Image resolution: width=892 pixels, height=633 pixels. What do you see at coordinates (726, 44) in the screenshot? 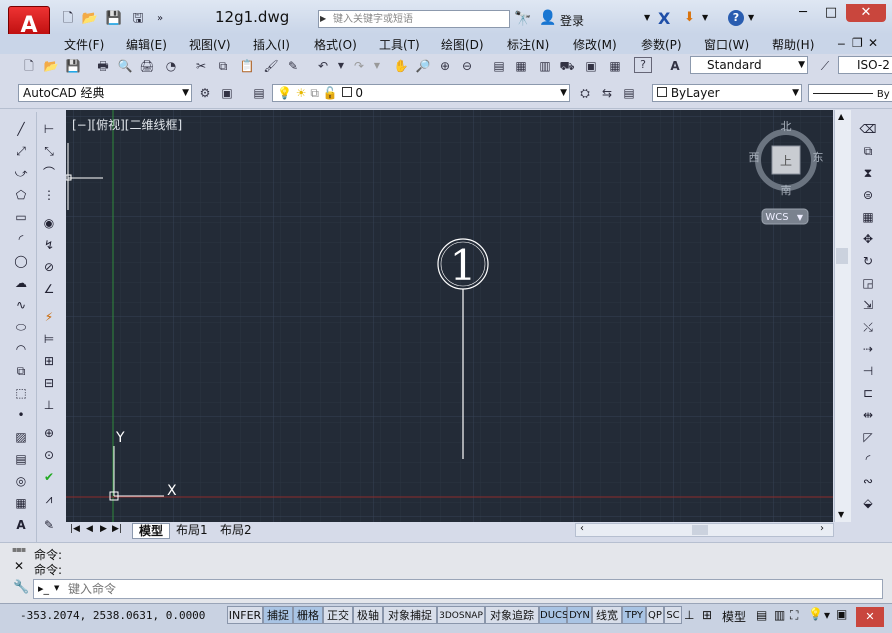
I see `menu-window: 窗口(W)` at bounding box center [726, 44].